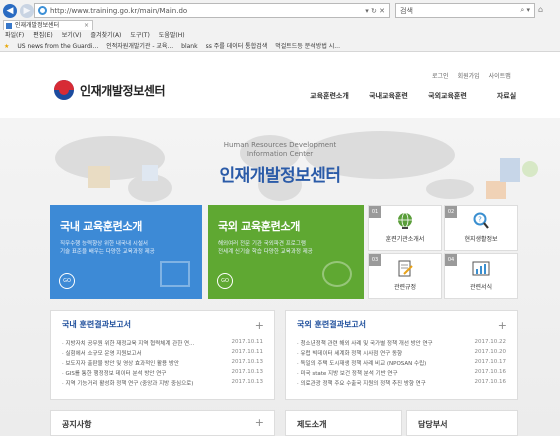 This screenshot has height=436, width=560. What do you see at coordinates (481, 228) in the screenshot?
I see `quick-link-local-info: 02 ? 현지생활정보` at bounding box center [481, 228].